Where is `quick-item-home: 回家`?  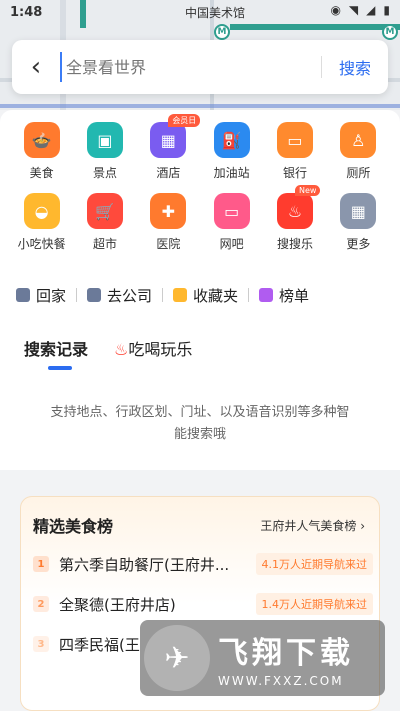 quick-item-home: 回家 is located at coordinates (41, 295).